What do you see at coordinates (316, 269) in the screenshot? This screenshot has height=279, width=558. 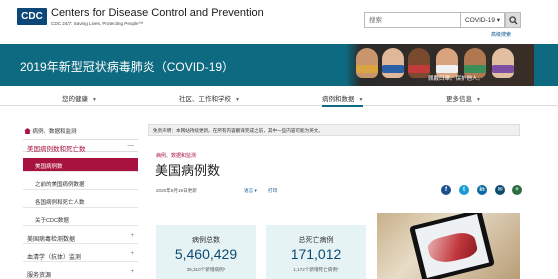 I see `stat-subtext: 1,172个新增死亡病例*` at bounding box center [316, 269].